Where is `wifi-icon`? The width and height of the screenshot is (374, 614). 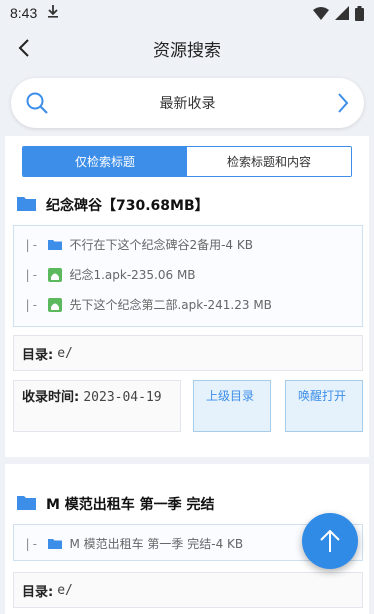 wifi-icon is located at coordinates (321, 13).